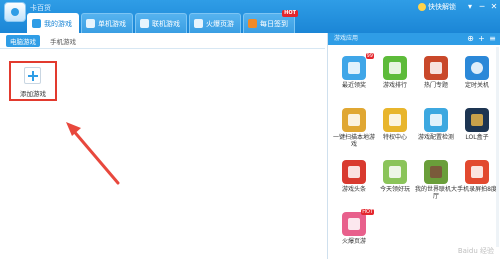 The width and height of the screenshot is (500, 259). Describe the element at coordinates (492, 39) in the screenshot. I see `menu-icon: ≡` at that location.